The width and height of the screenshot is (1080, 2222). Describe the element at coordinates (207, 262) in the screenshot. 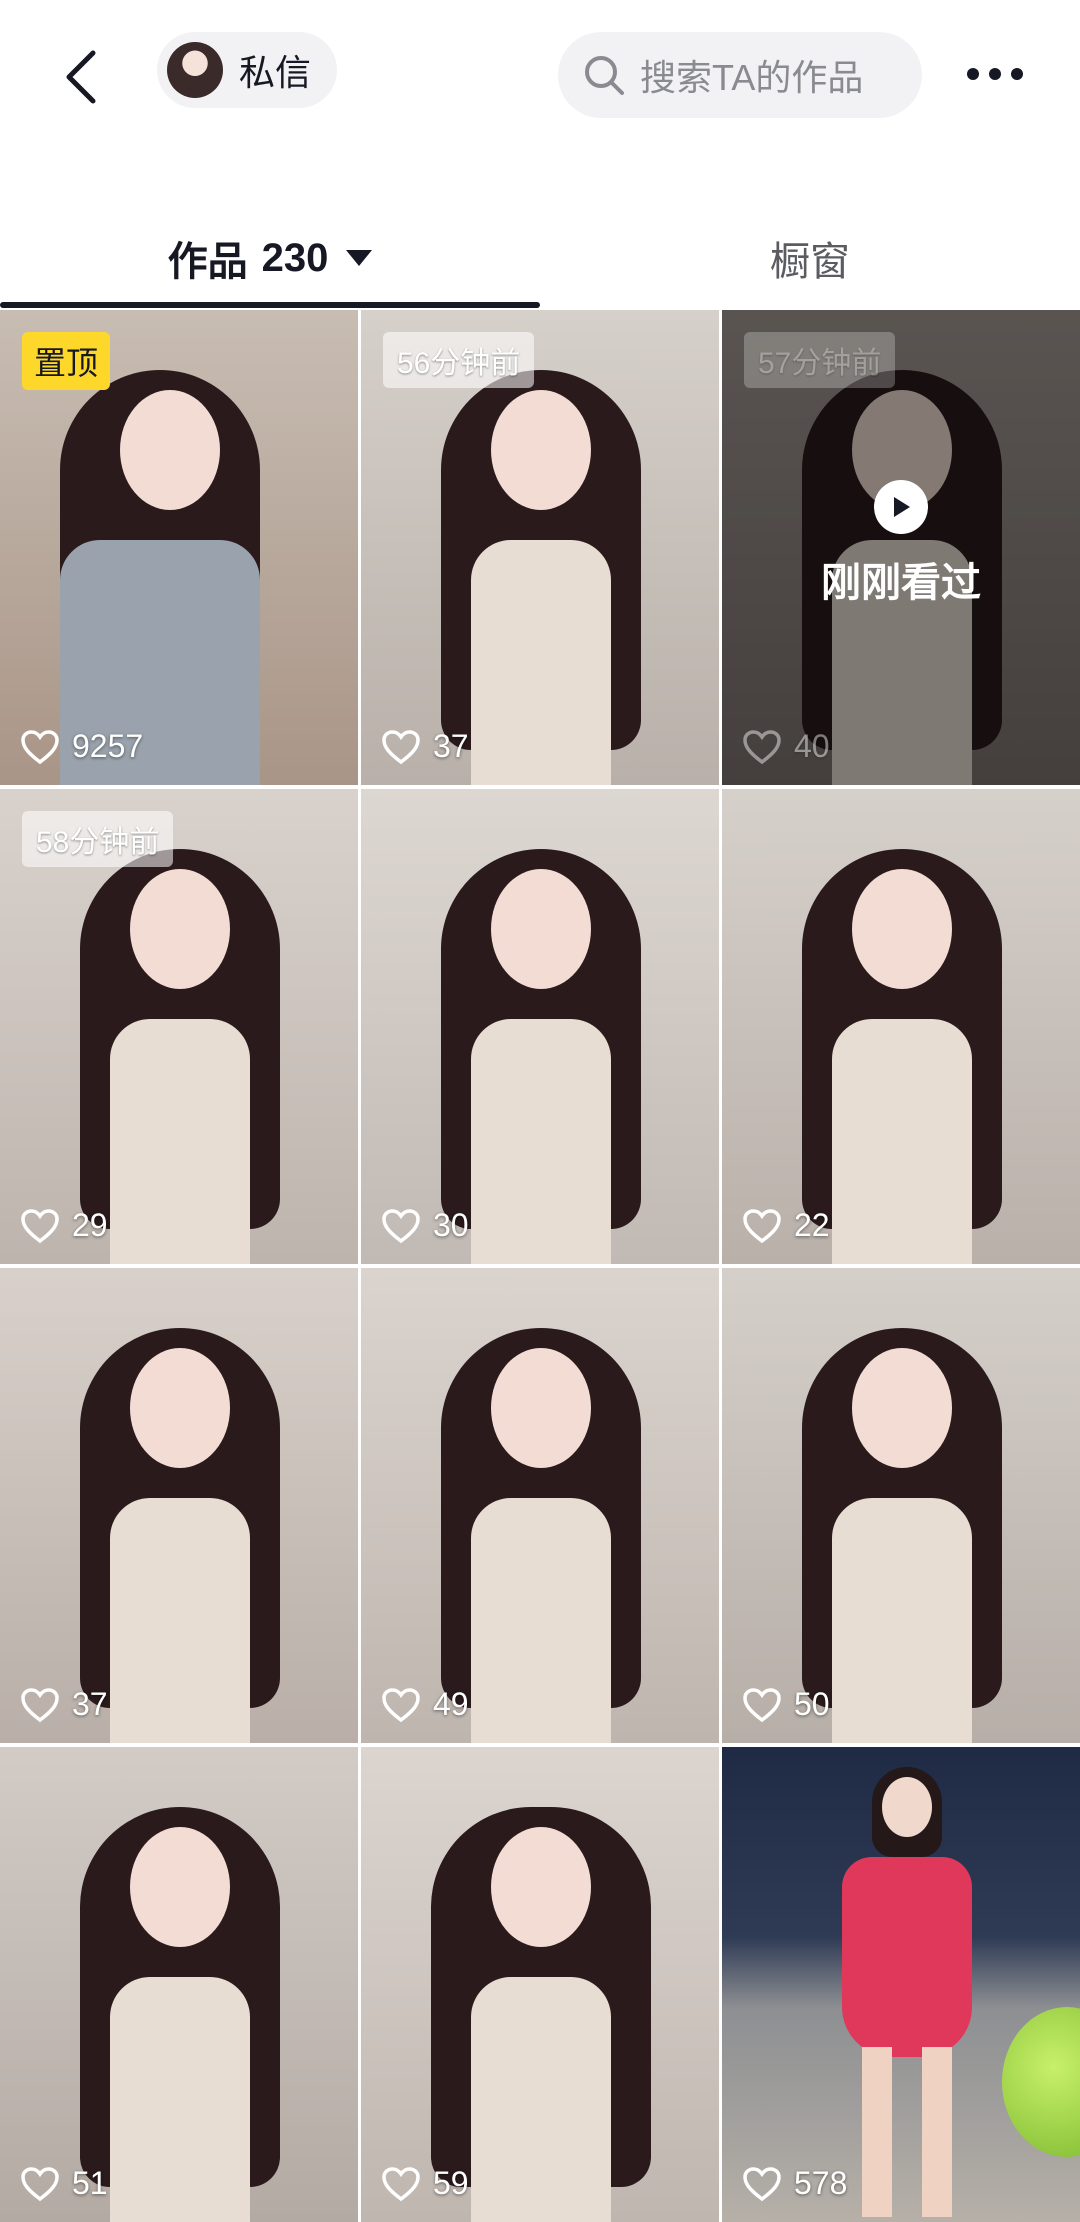

I see `tab-works-label: 作品` at that location.